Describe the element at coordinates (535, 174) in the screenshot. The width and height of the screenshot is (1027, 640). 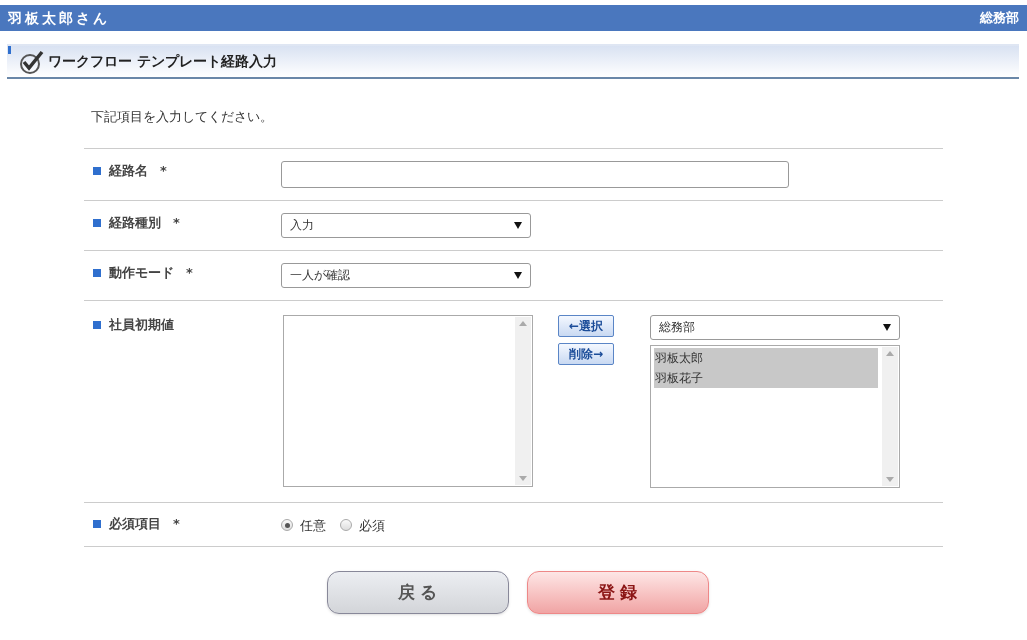
I see `text-input-field` at that location.